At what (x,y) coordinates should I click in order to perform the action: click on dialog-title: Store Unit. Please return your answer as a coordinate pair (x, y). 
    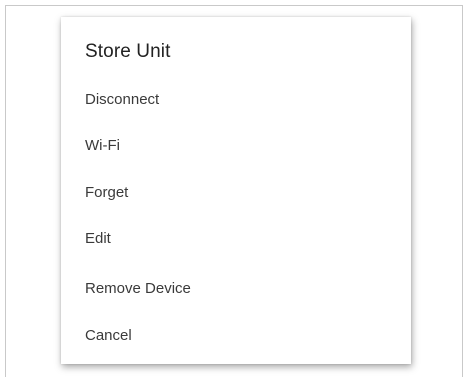
    Looking at the image, I should click on (128, 51).